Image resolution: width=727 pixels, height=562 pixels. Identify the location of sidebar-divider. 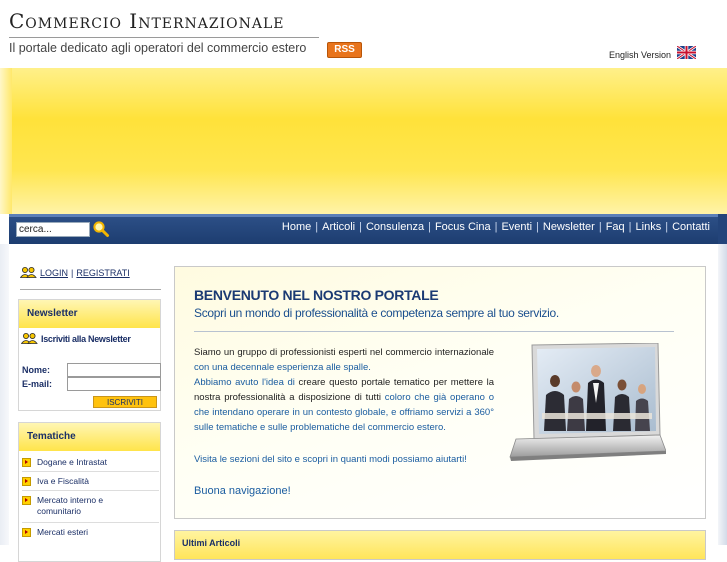
(90, 289).